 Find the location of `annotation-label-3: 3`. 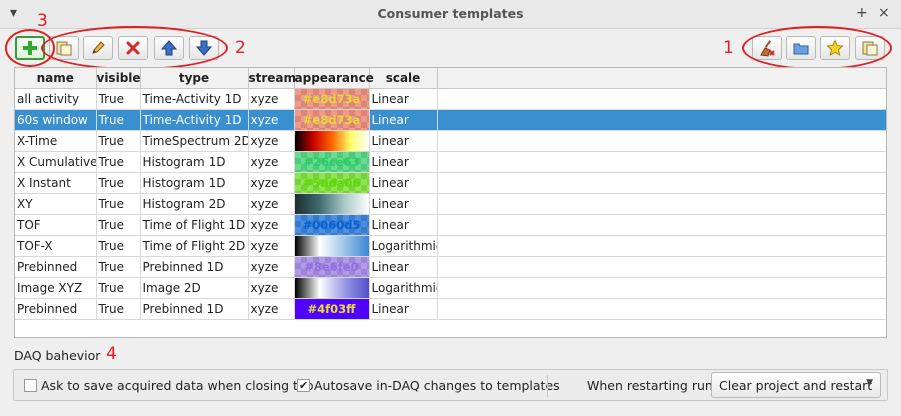

annotation-label-3: 3 is located at coordinates (42, 21).